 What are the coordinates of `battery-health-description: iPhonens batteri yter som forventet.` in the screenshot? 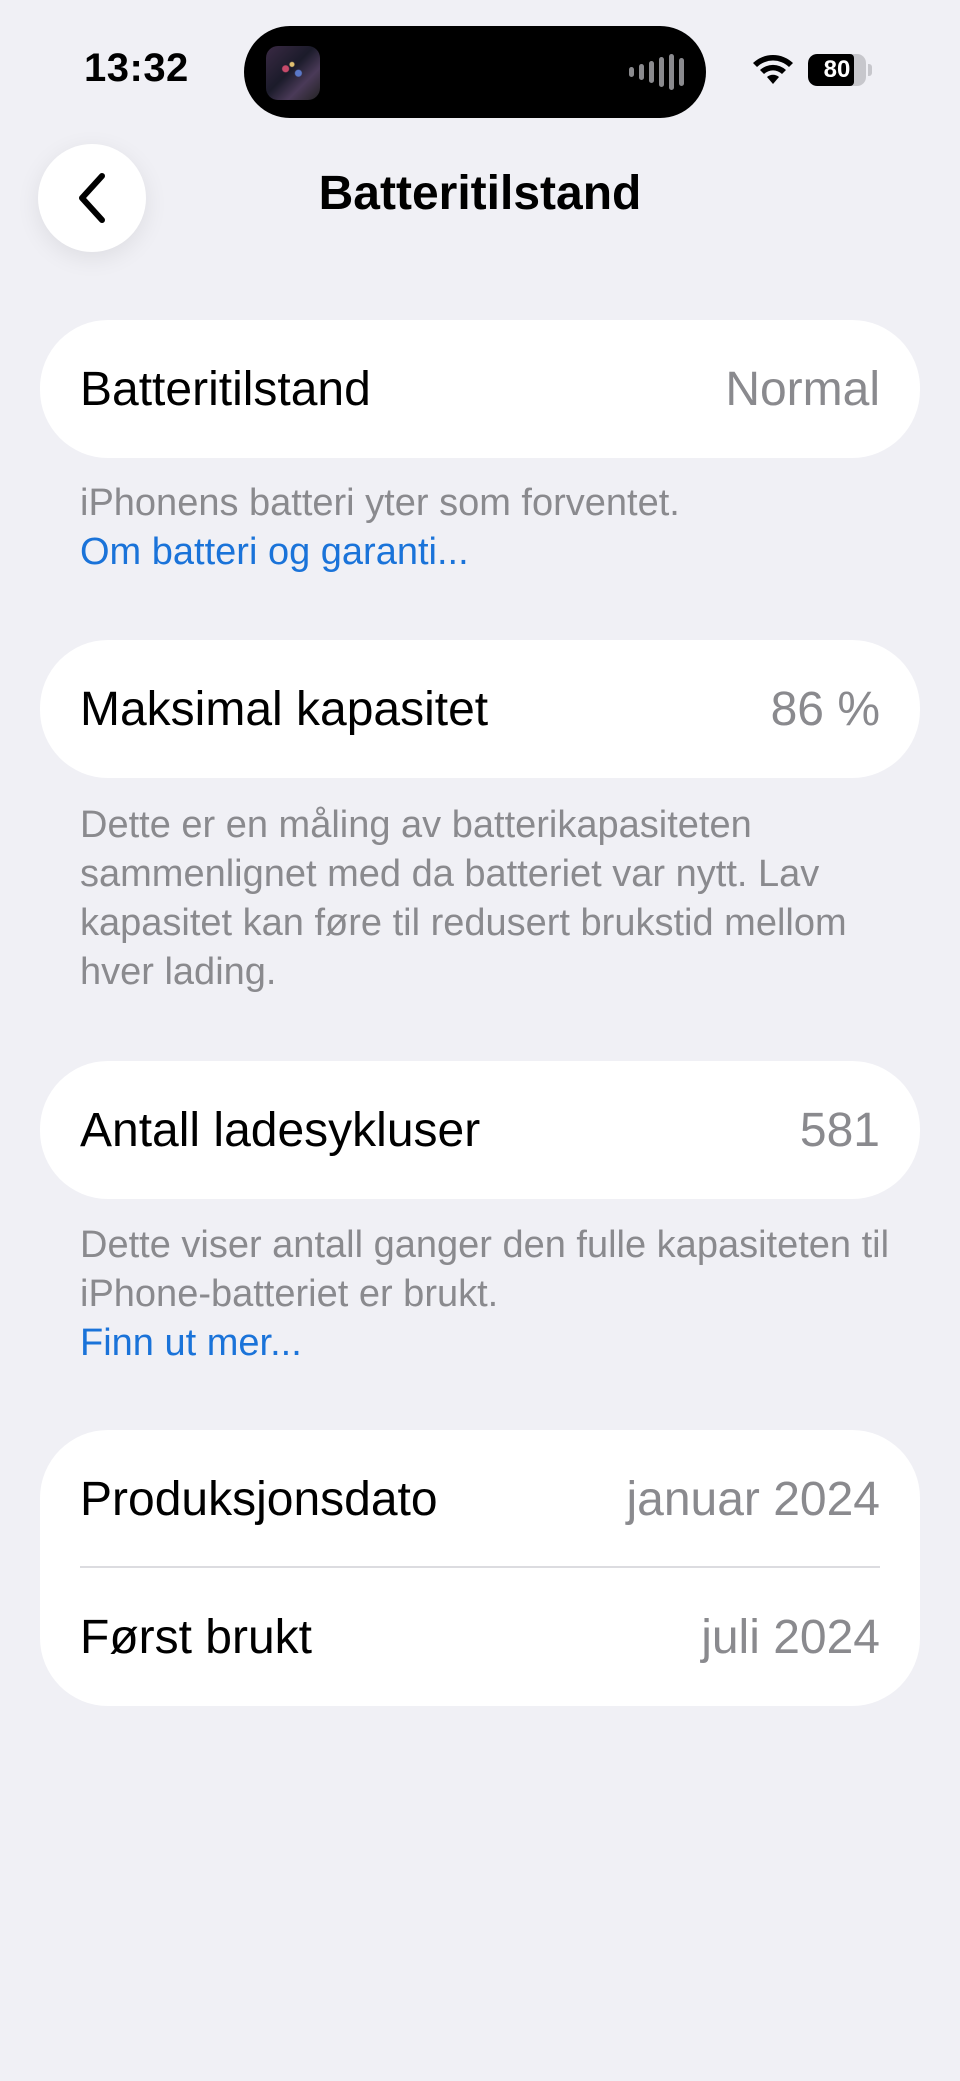 It's located at (380, 503).